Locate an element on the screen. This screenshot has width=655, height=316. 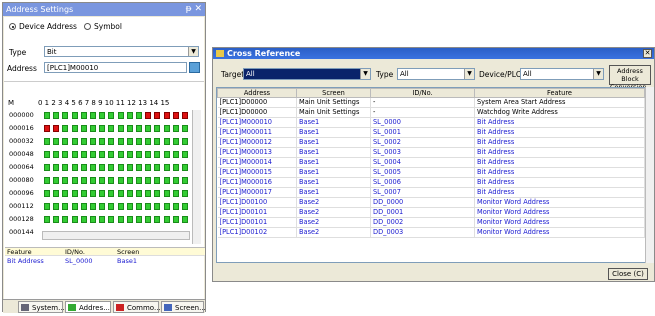
feature-col-header: Feature is located at coordinates (559, 93).